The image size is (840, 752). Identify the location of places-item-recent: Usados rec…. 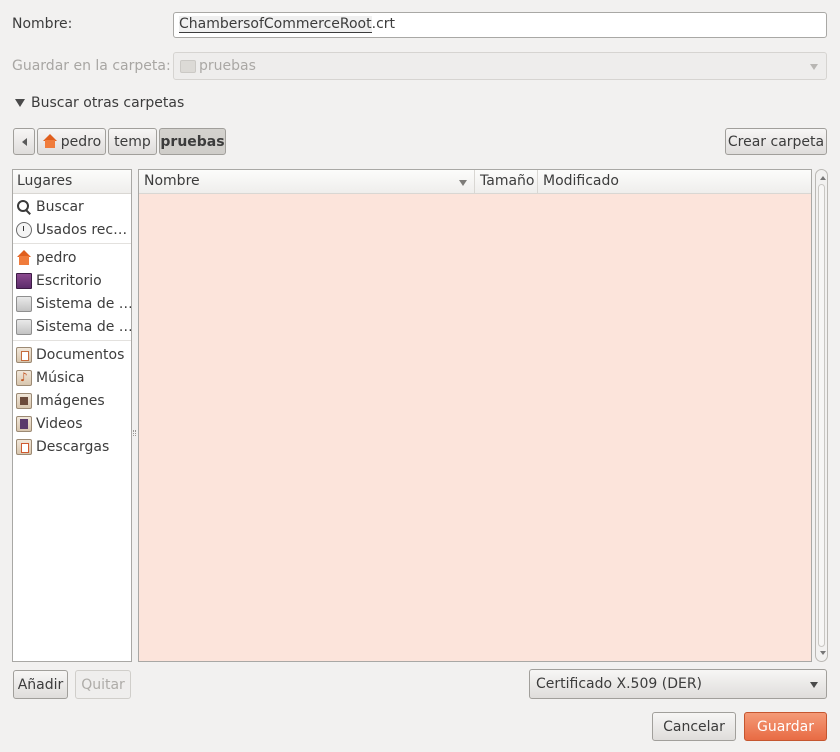
(72, 229).